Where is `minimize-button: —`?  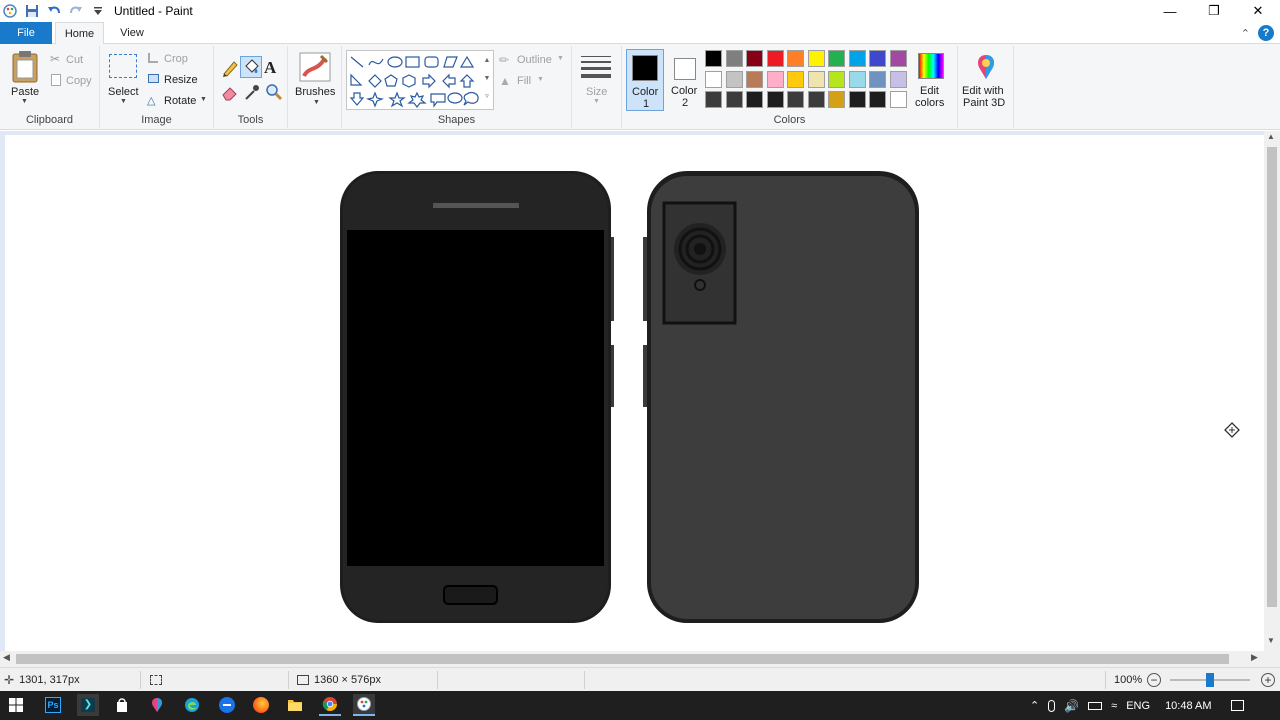
minimize-button: — is located at coordinates (1170, 11).